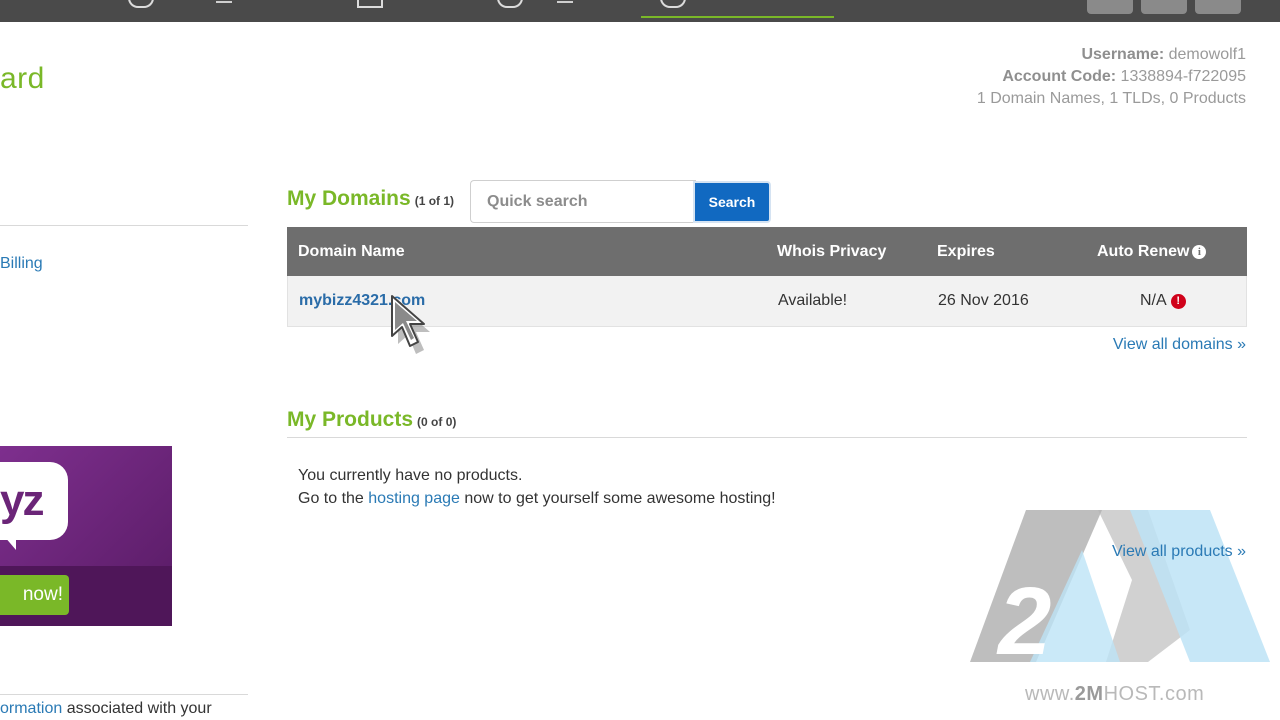  I want to click on my-products-count: (0 of 0), so click(437, 422).